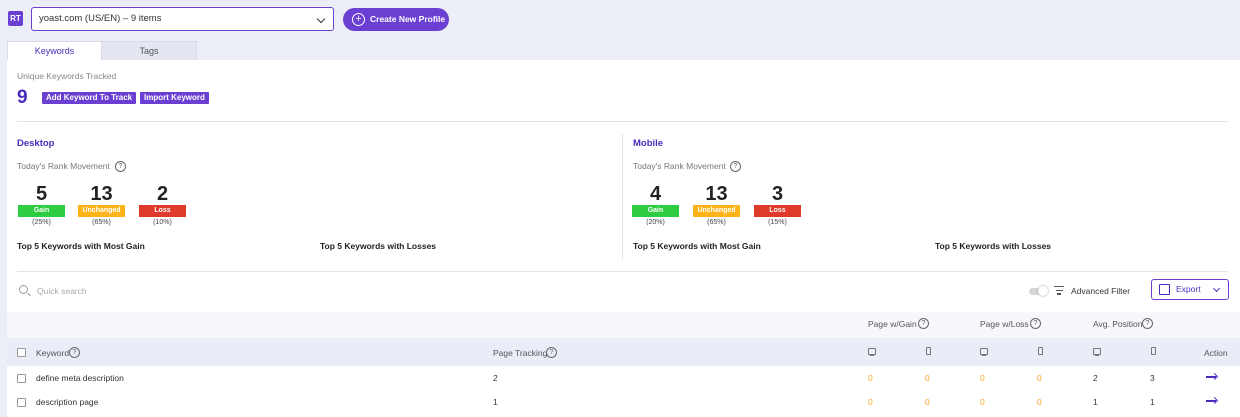 The image size is (1240, 417). What do you see at coordinates (358, 19) in the screenshot?
I see `plus-circle-icon: +` at bounding box center [358, 19].